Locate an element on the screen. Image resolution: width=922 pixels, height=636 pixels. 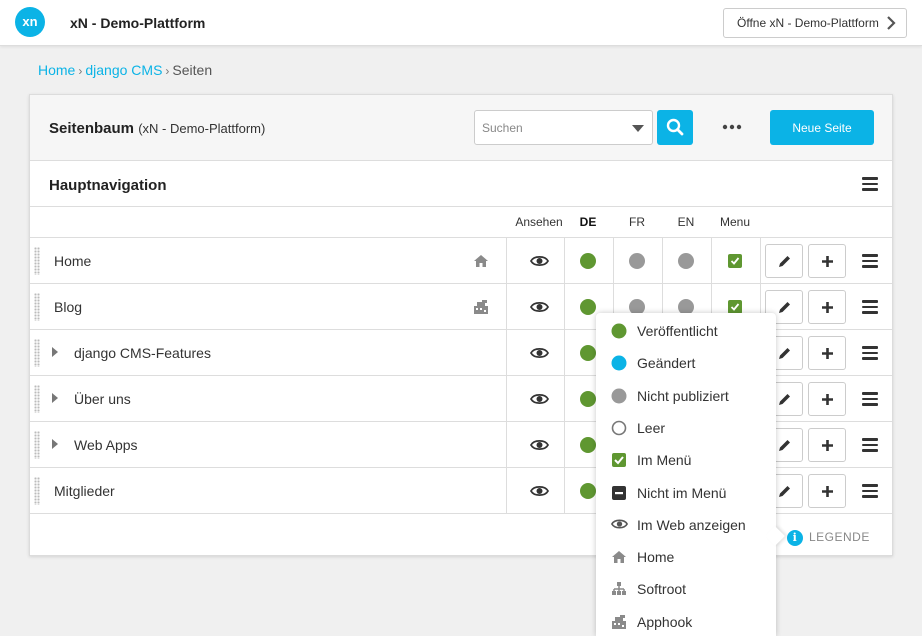
page-title: Seitenbaum (xN - Demo-Plattform) is located at coordinates (157, 128).